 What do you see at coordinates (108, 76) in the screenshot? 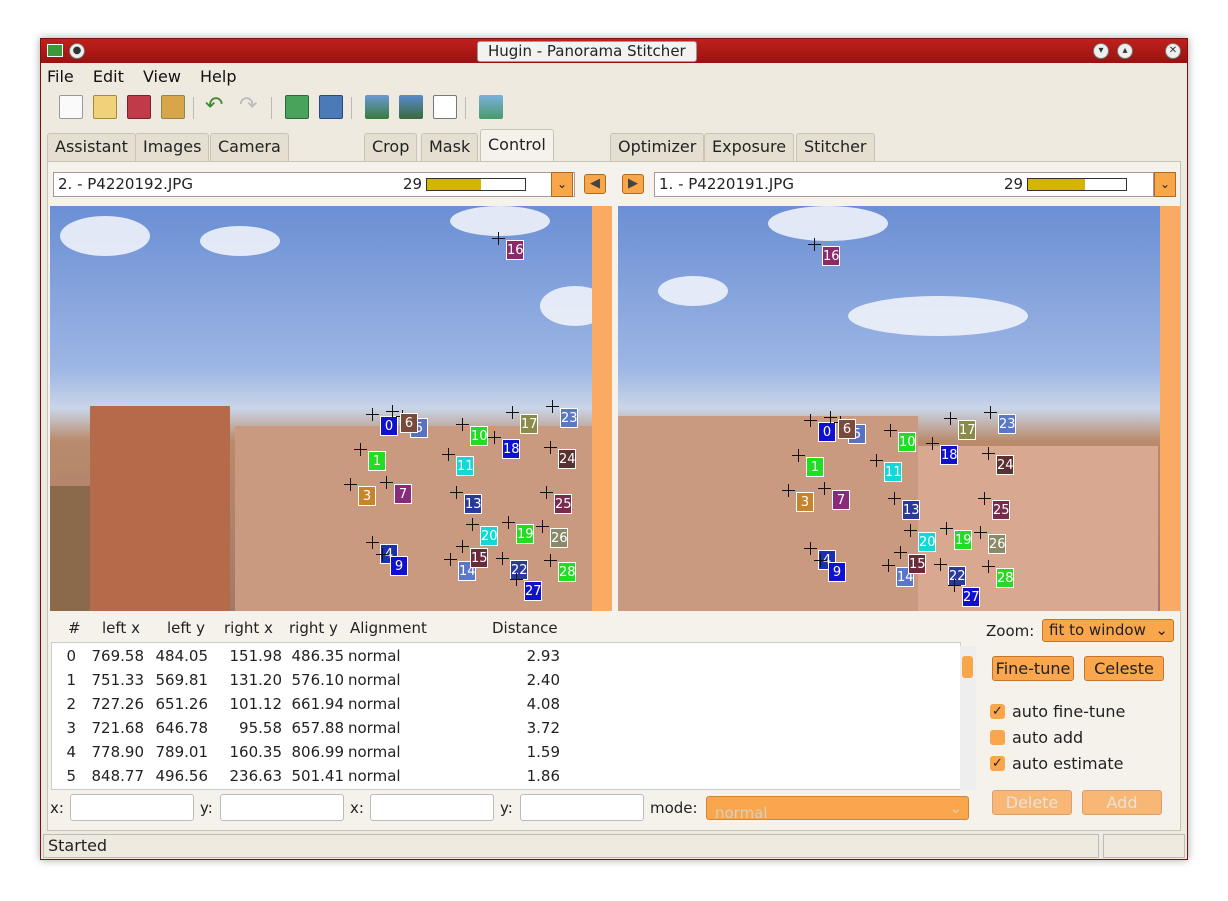
I see `menu-edit: Edit` at bounding box center [108, 76].